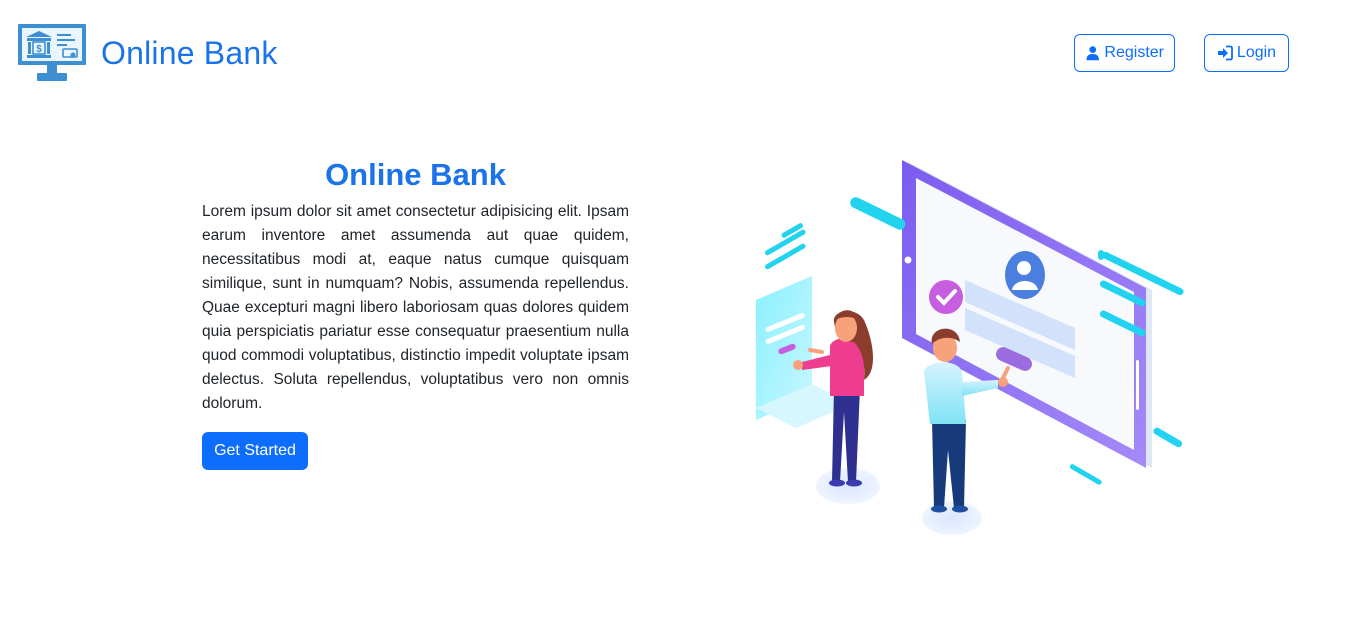  Describe the element at coordinates (189, 53) in the screenshot. I see `brand-name: Online Bank` at that location.